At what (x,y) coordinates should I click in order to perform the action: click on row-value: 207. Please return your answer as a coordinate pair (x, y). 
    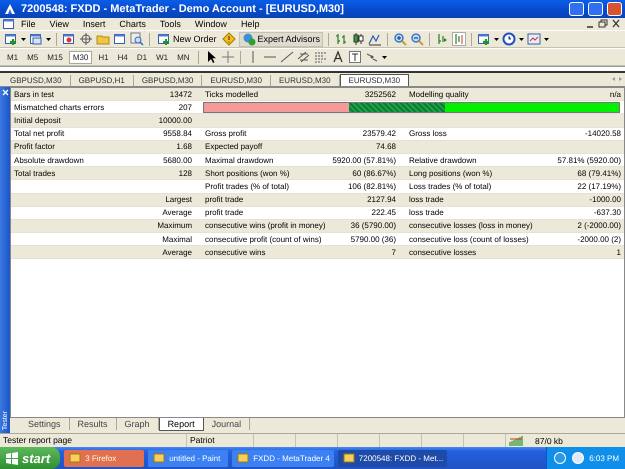
    Looking at the image, I should click on (185, 107).